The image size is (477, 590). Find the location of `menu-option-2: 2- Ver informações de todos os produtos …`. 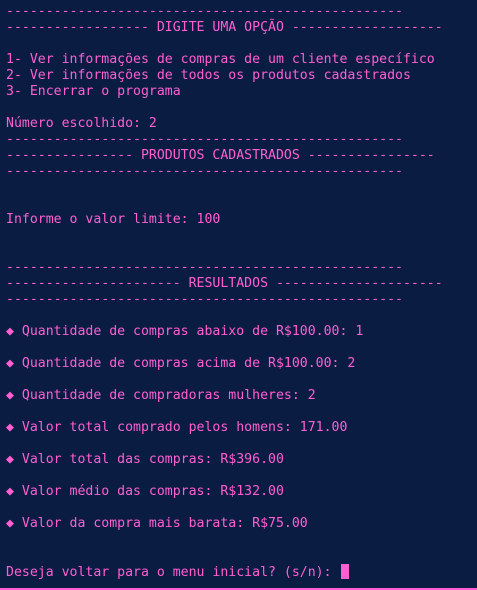

menu-option-2: 2- Ver informações de todos os produtos … is located at coordinates (208, 75).